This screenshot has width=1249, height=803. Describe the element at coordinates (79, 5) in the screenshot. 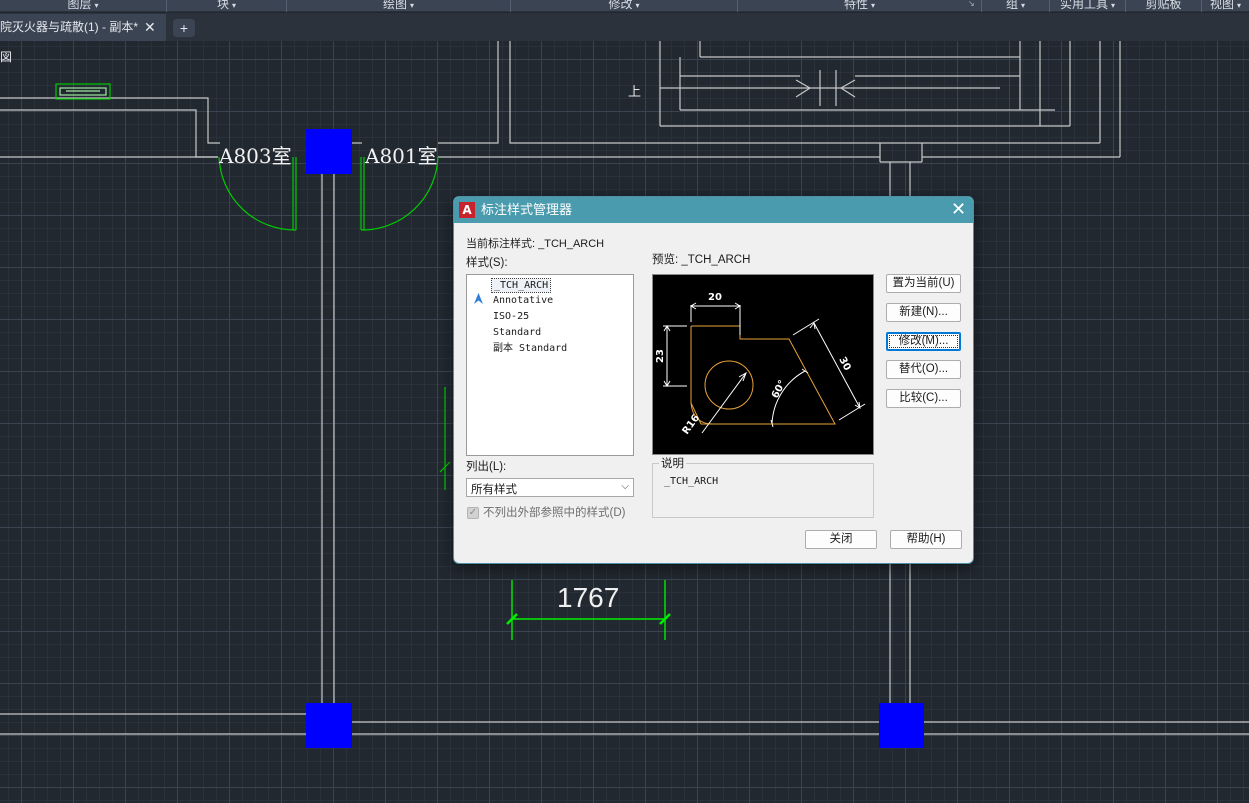

I see `ribbon-panel-label: 图层` at that location.